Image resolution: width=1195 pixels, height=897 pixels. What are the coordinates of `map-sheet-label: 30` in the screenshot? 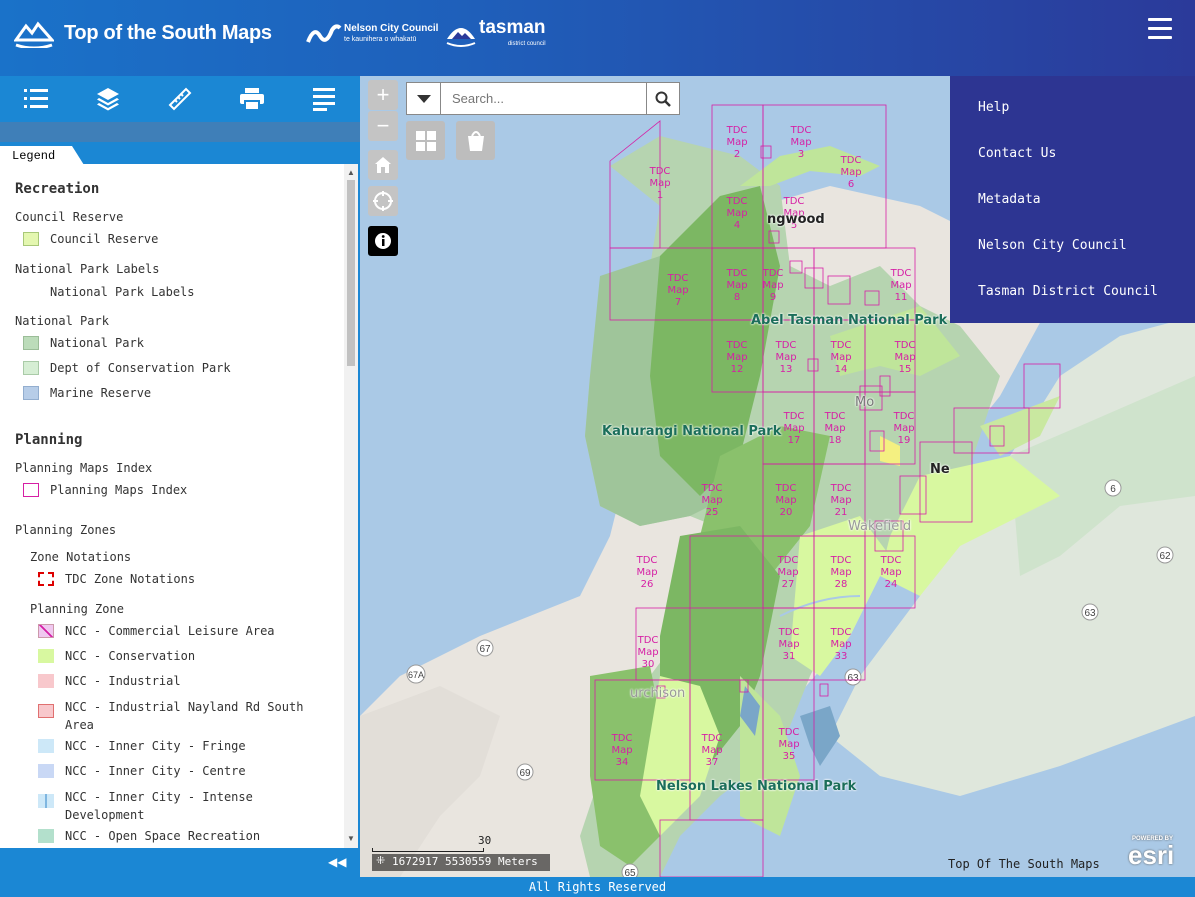 It's located at (648, 664).